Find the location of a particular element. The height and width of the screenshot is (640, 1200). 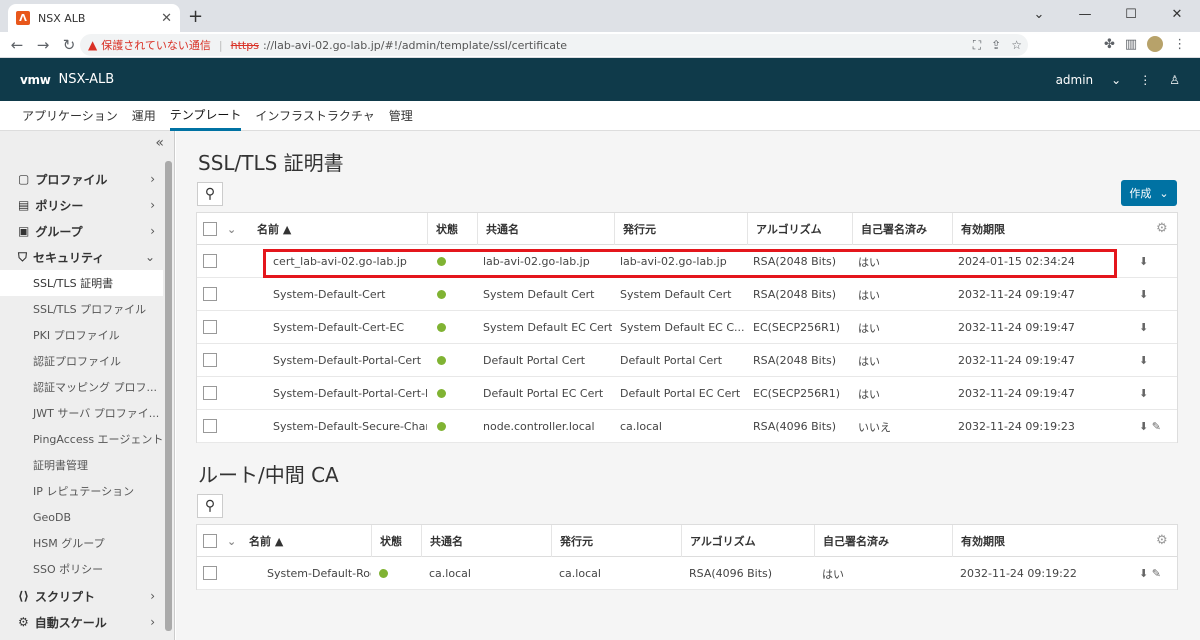

sidebar-item-ip-reputation: IP レピュテーション is located at coordinates (81, 491).